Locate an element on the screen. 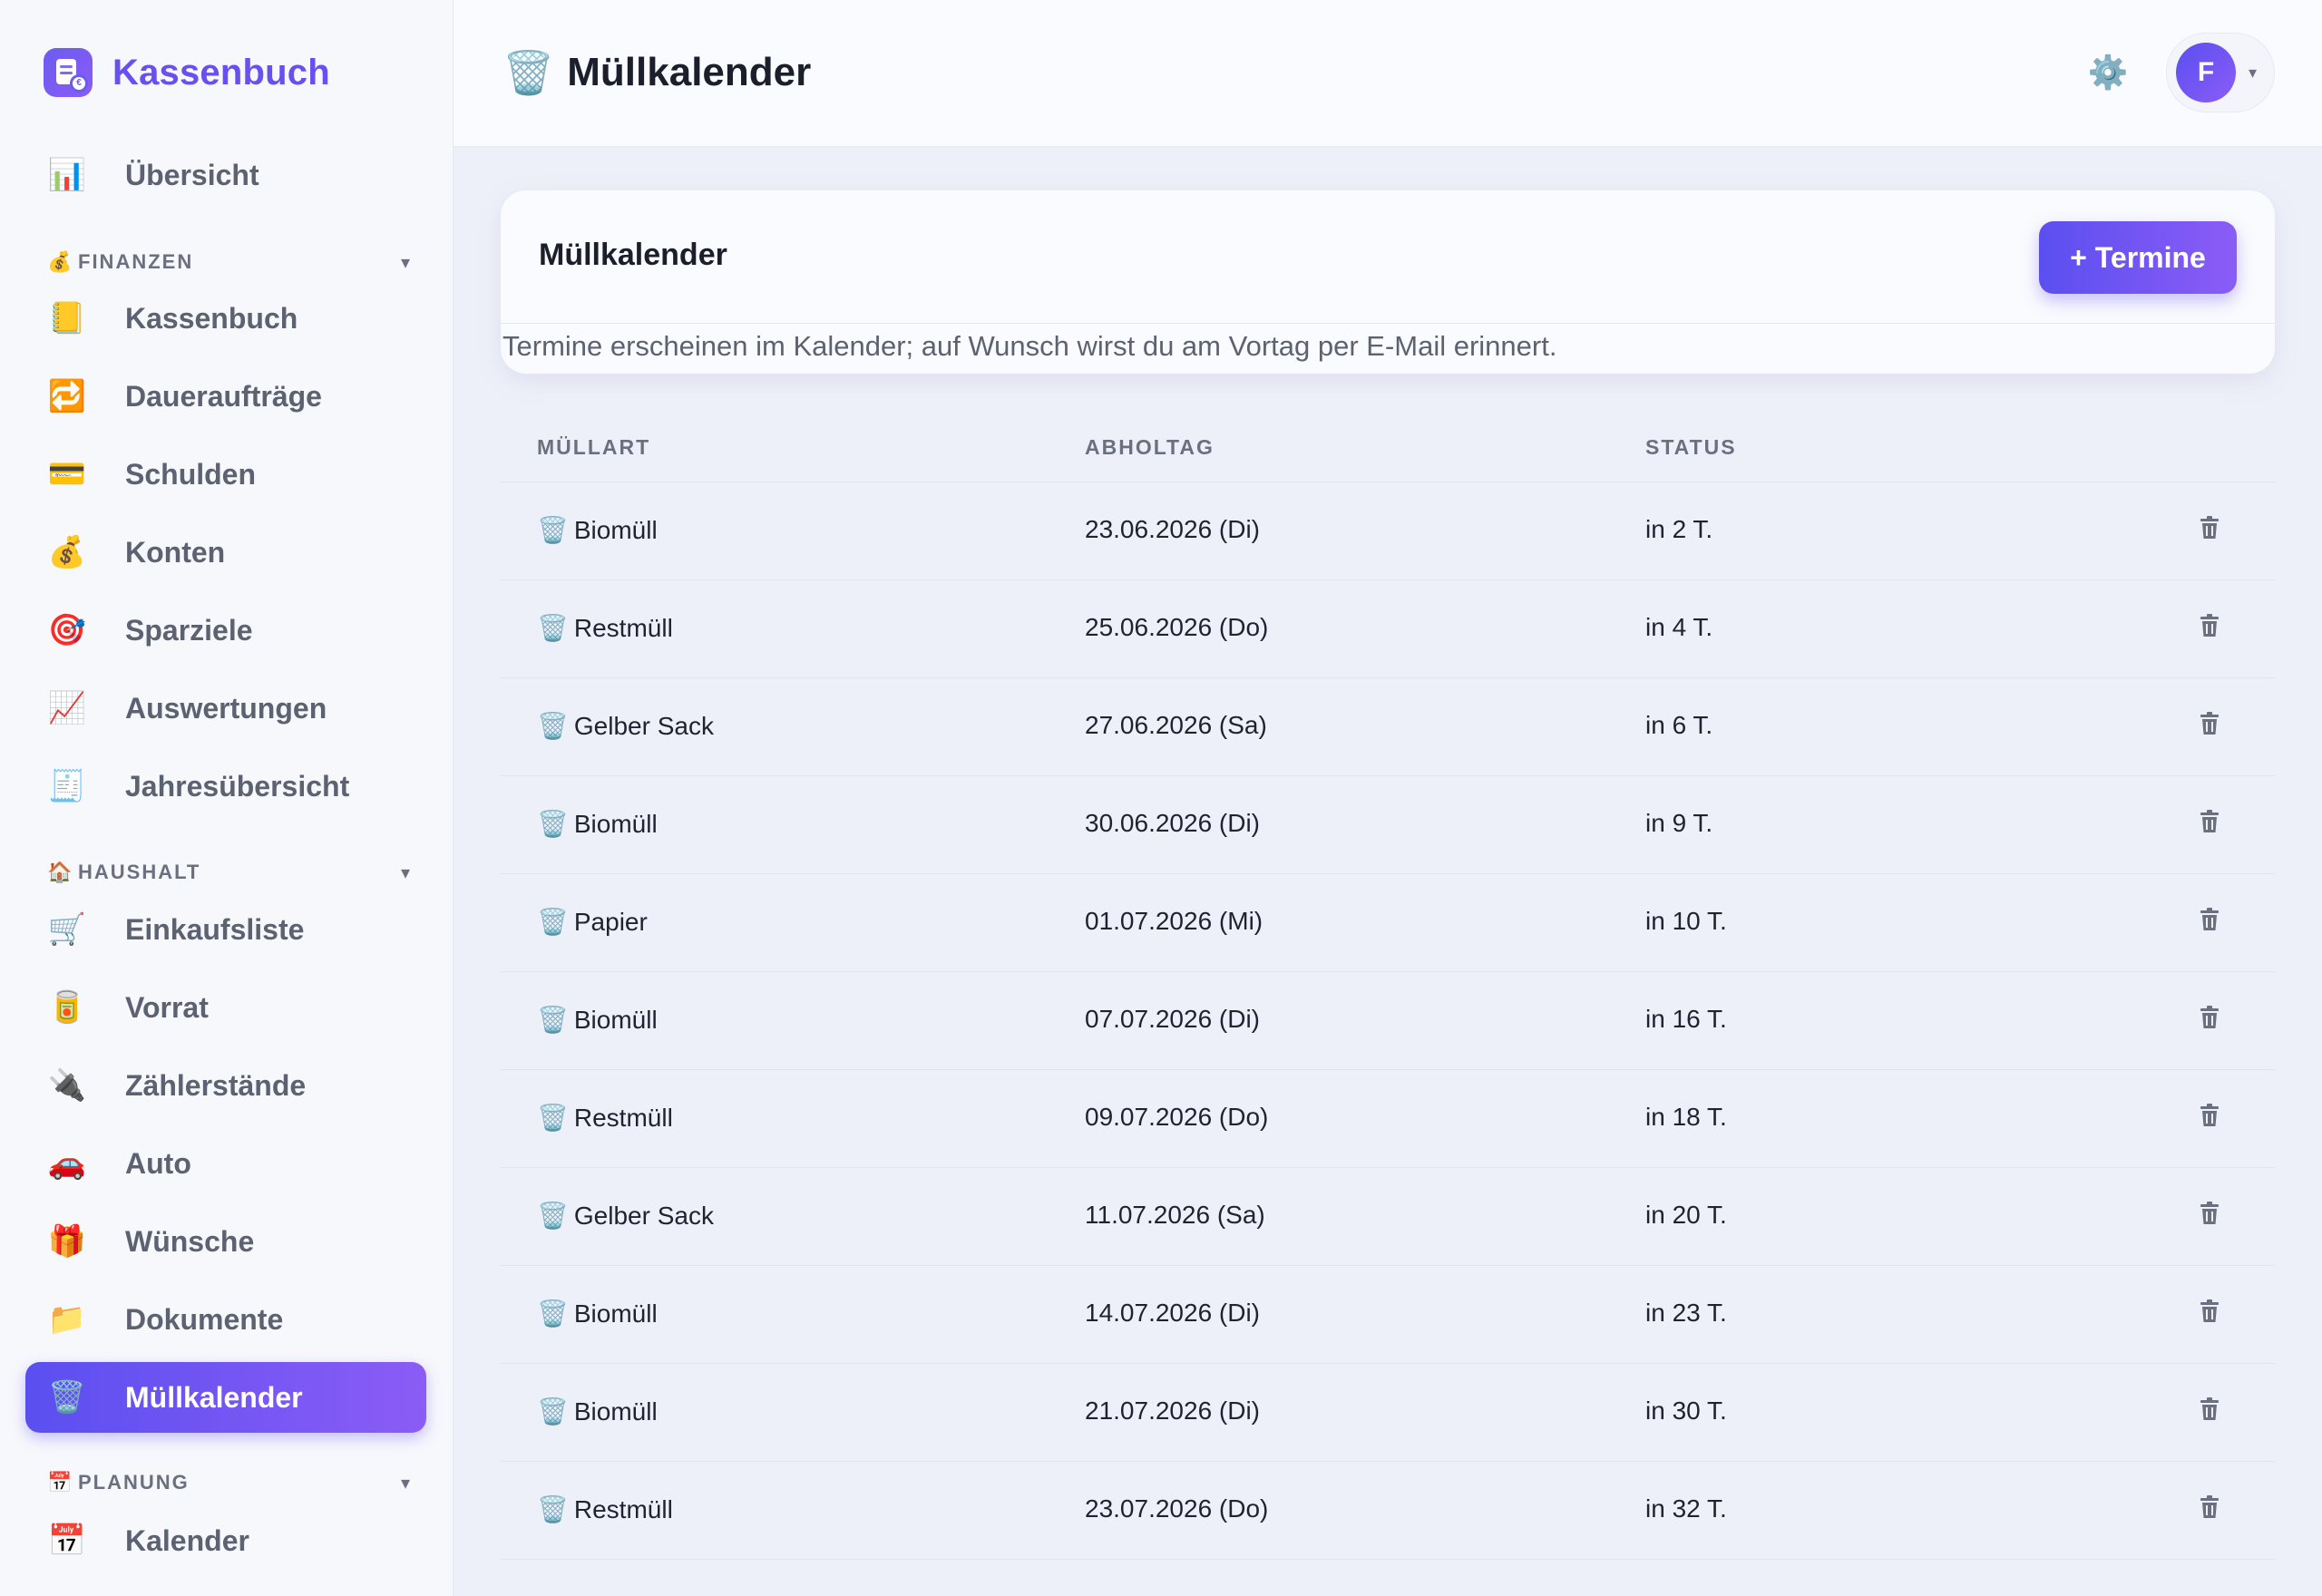 This screenshot has width=2322, height=1596. section-finanzen: 💰 FINANZEN ▾ is located at coordinates (228, 262).